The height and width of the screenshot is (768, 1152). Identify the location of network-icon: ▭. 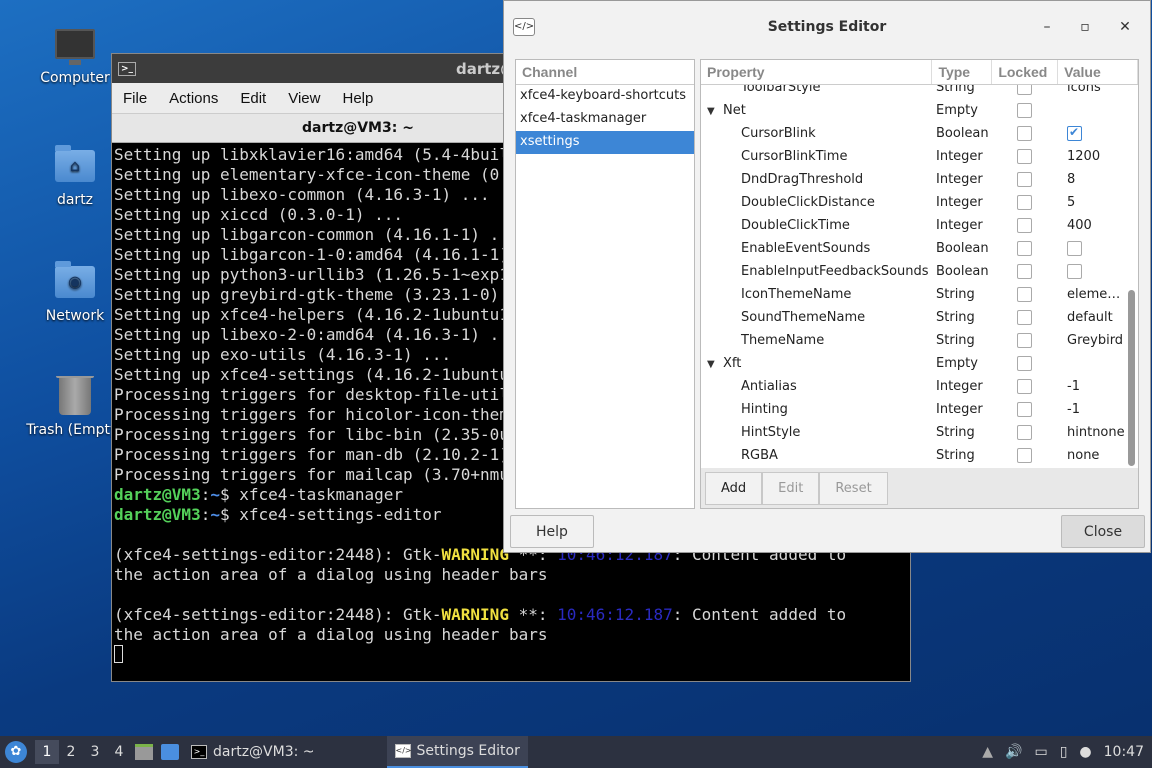
(1040, 752).